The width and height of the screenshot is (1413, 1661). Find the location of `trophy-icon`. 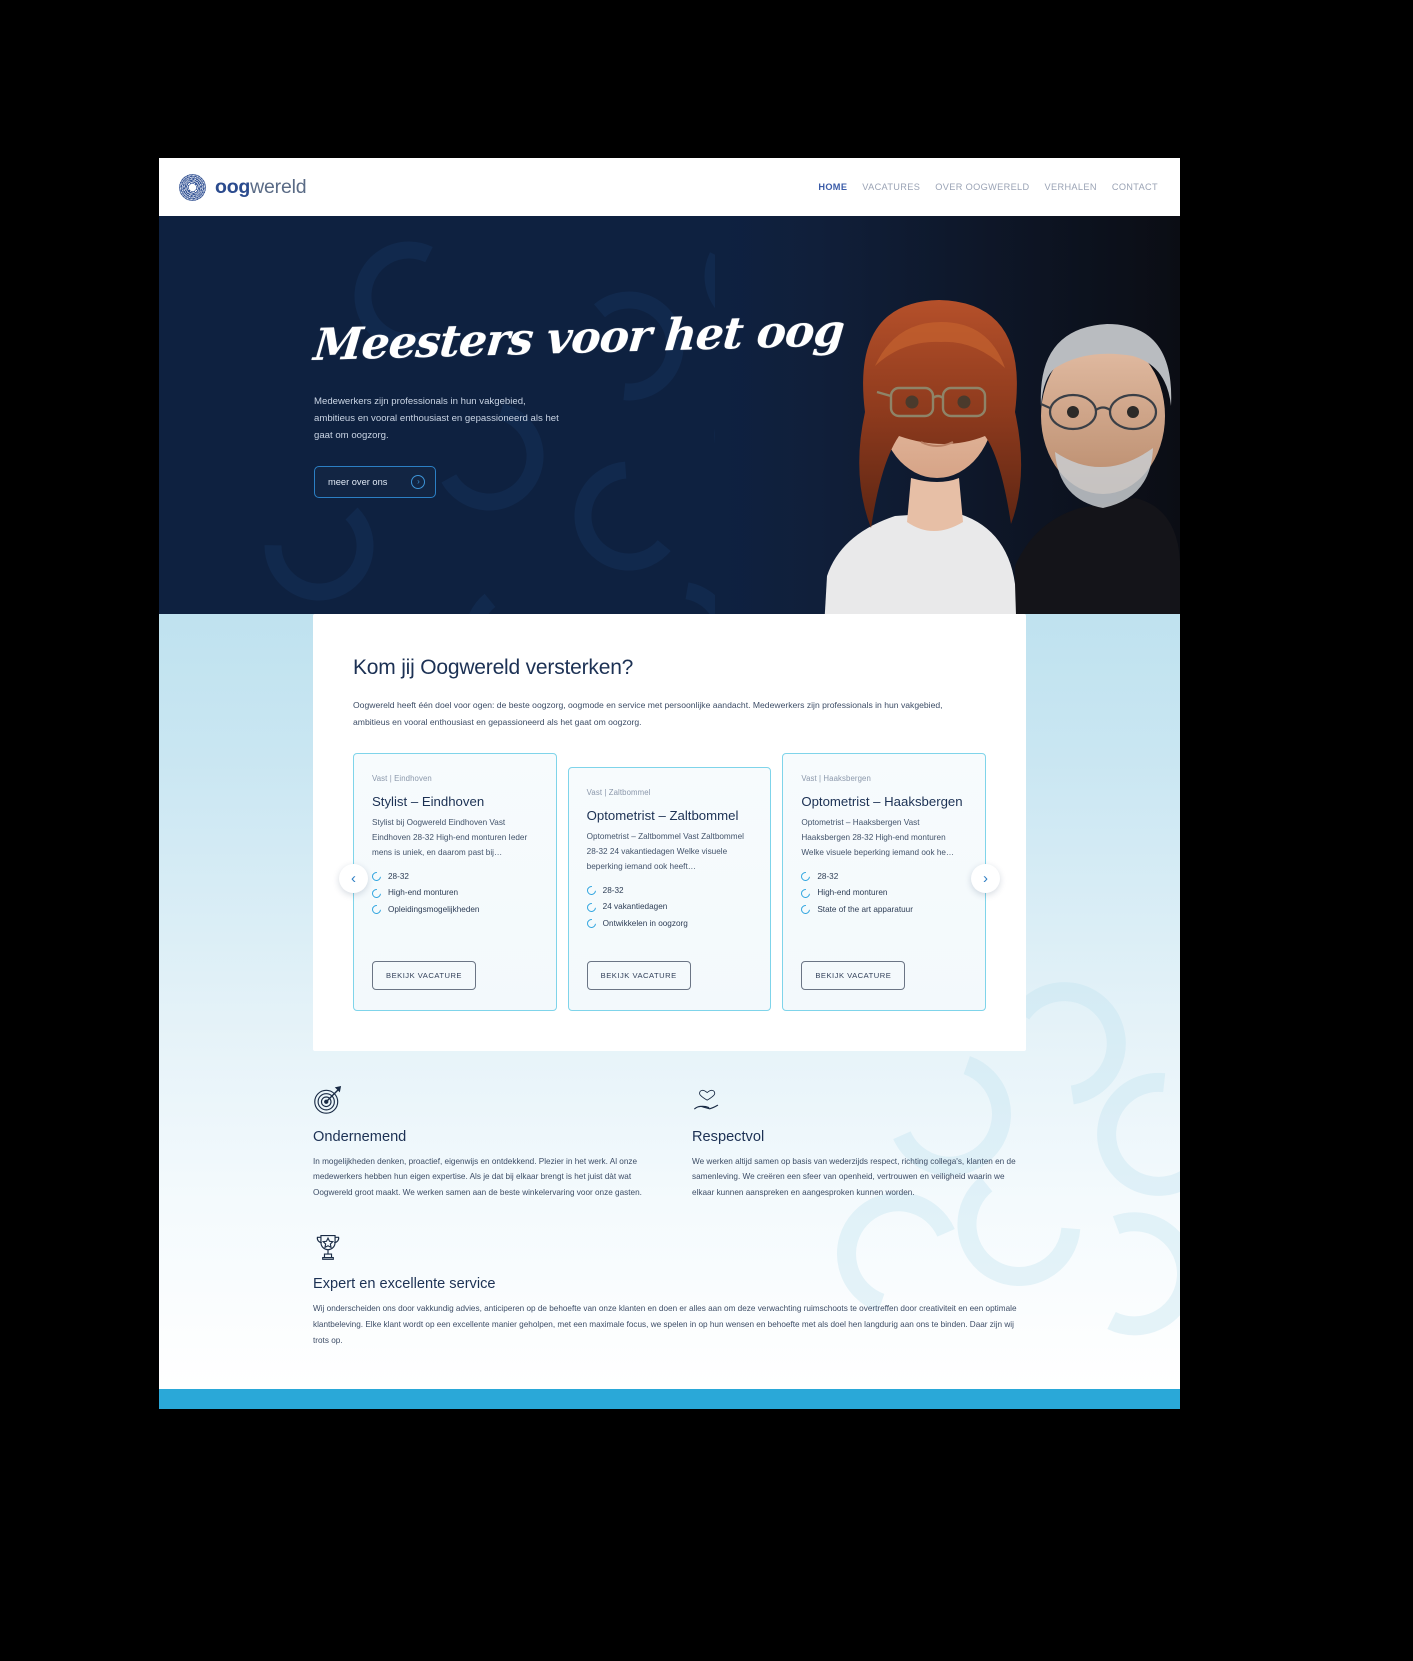

trophy-icon is located at coordinates (669, 1249).